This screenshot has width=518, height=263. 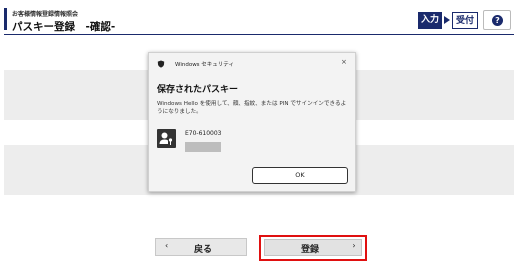 What do you see at coordinates (465, 20) in the screenshot?
I see `step-done: 受付` at bounding box center [465, 20].